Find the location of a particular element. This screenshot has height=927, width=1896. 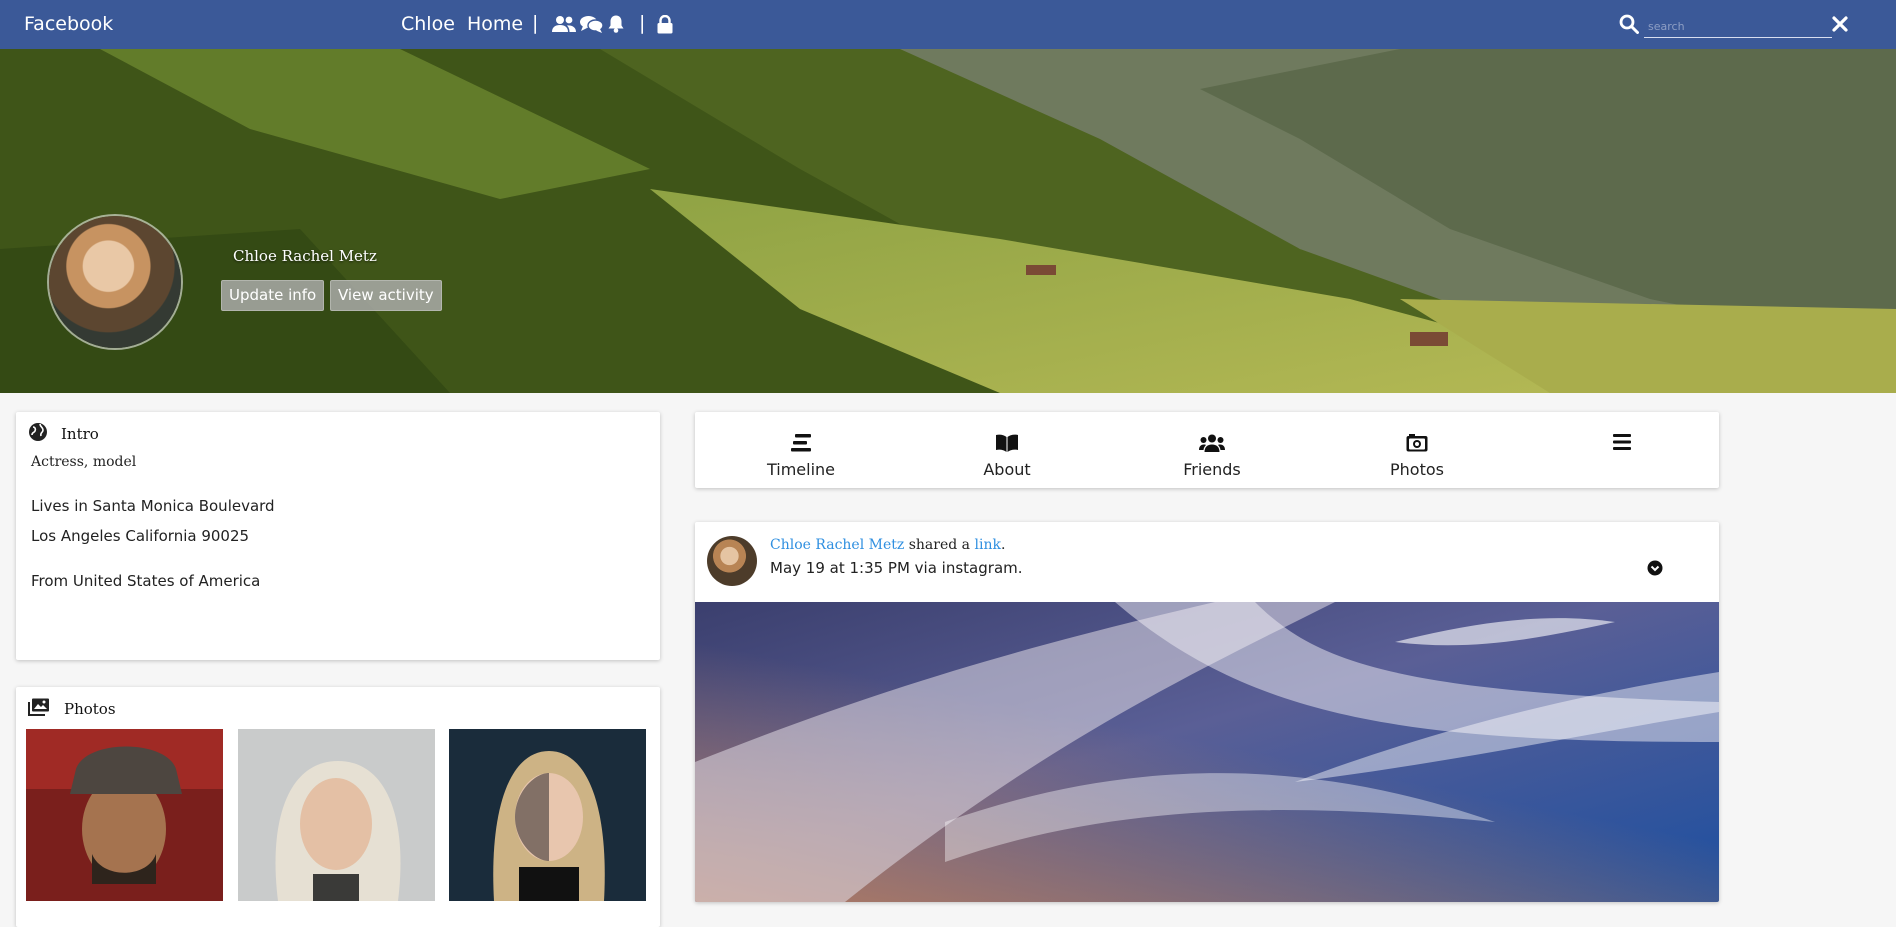

profile-avatar is located at coordinates (115, 282).